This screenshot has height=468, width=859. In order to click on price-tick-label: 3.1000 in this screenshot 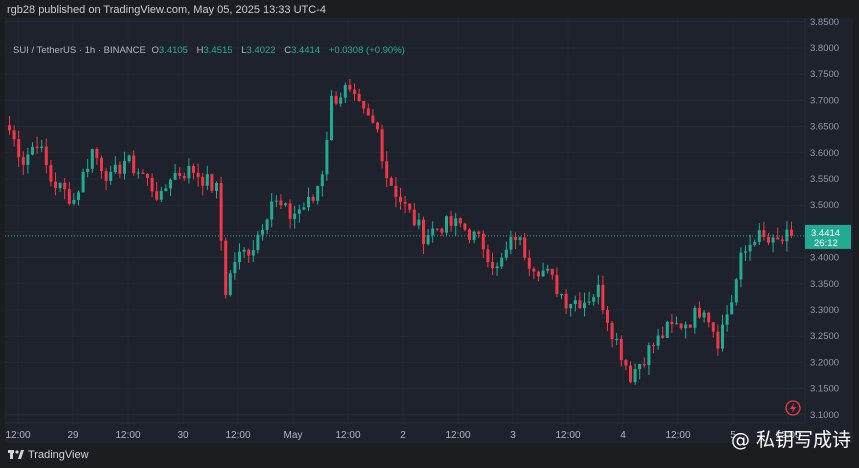, I will do `click(824, 415)`.